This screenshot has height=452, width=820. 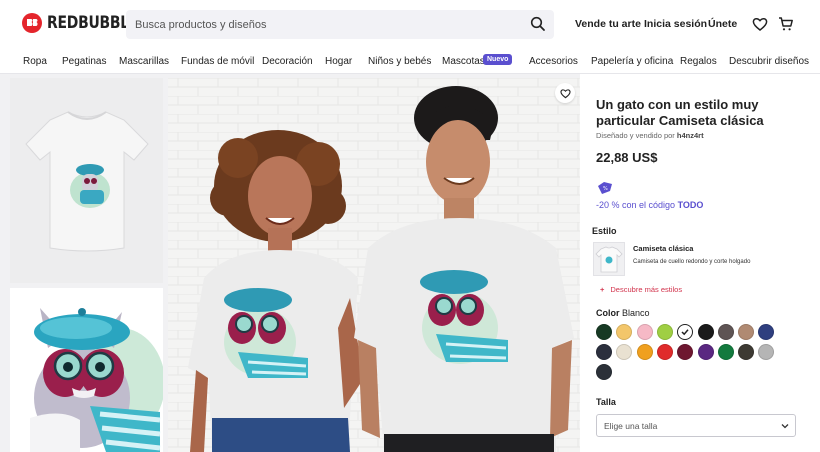 What do you see at coordinates (321, 24) in the screenshot?
I see `search-input` at bounding box center [321, 24].